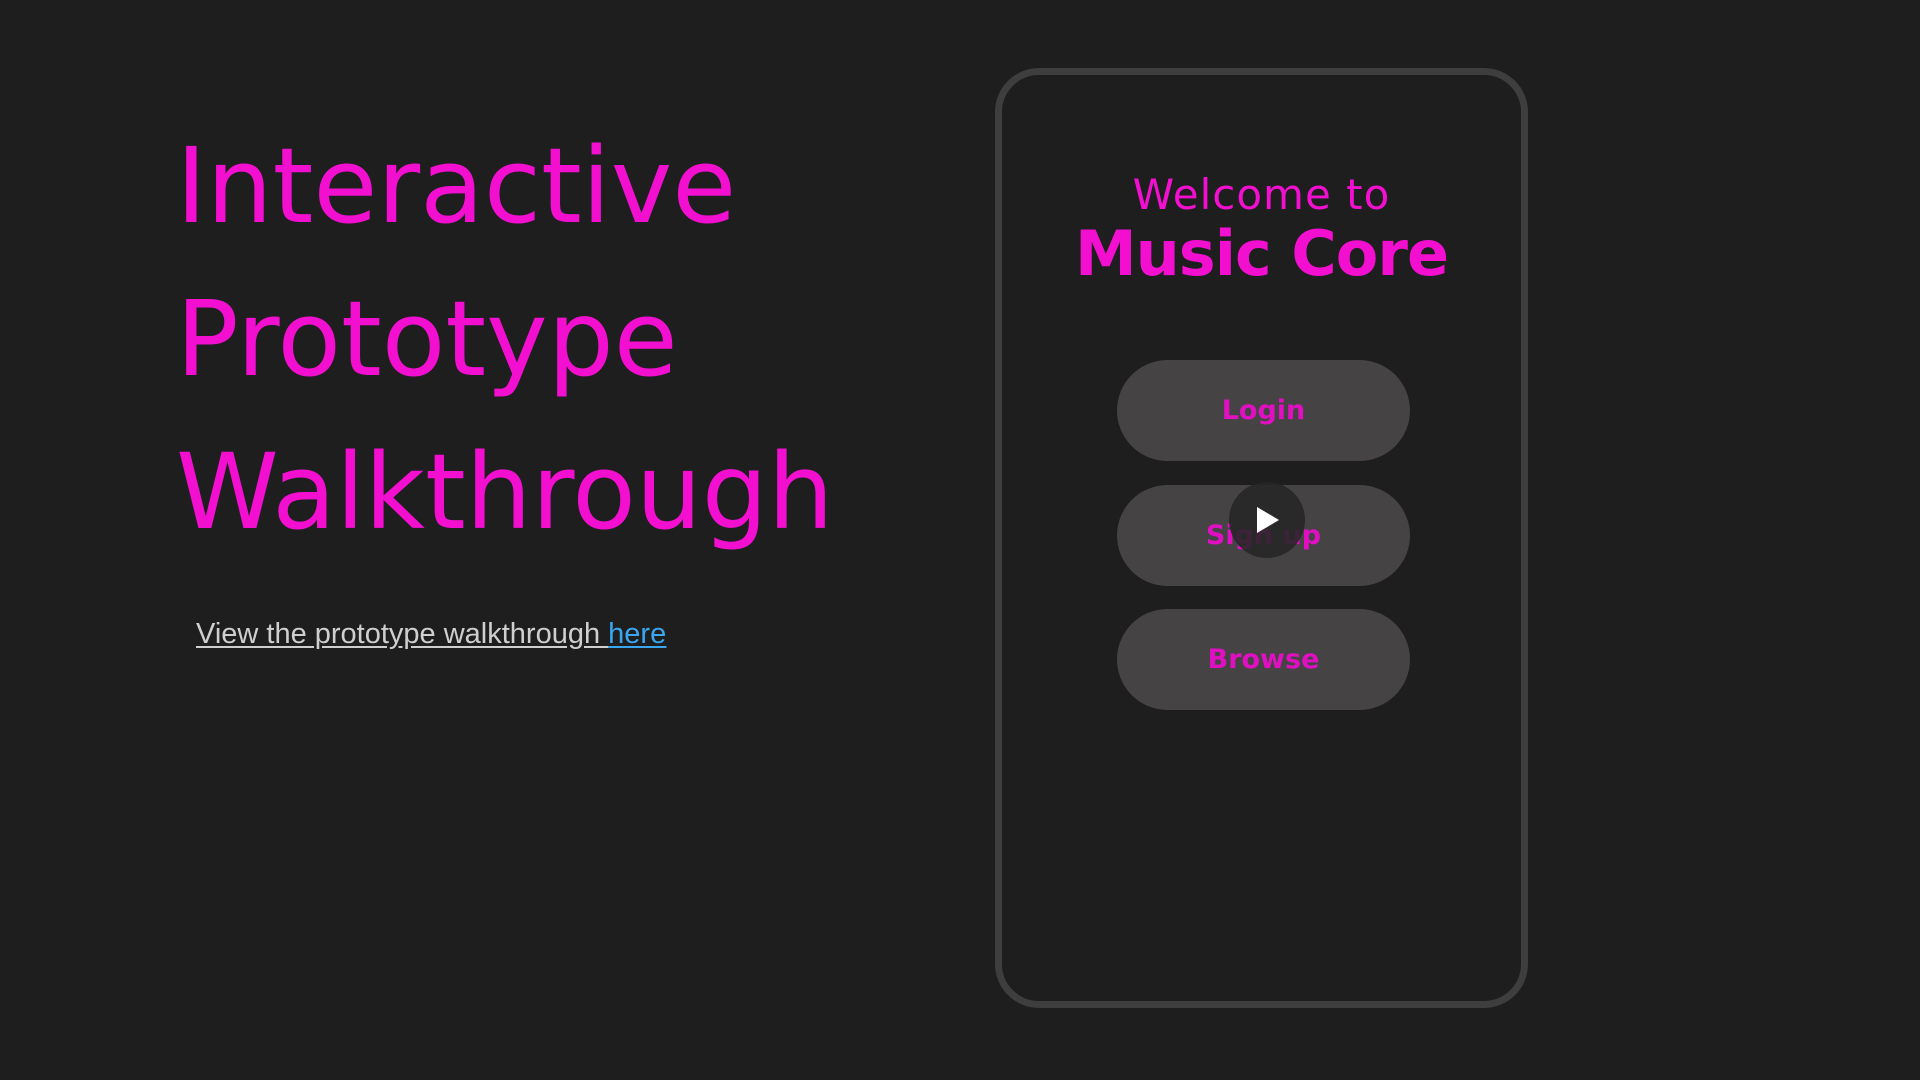 This screenshot has width=1920, height=1080. I want to click on browse-button: Browse, so click(1263, 659).